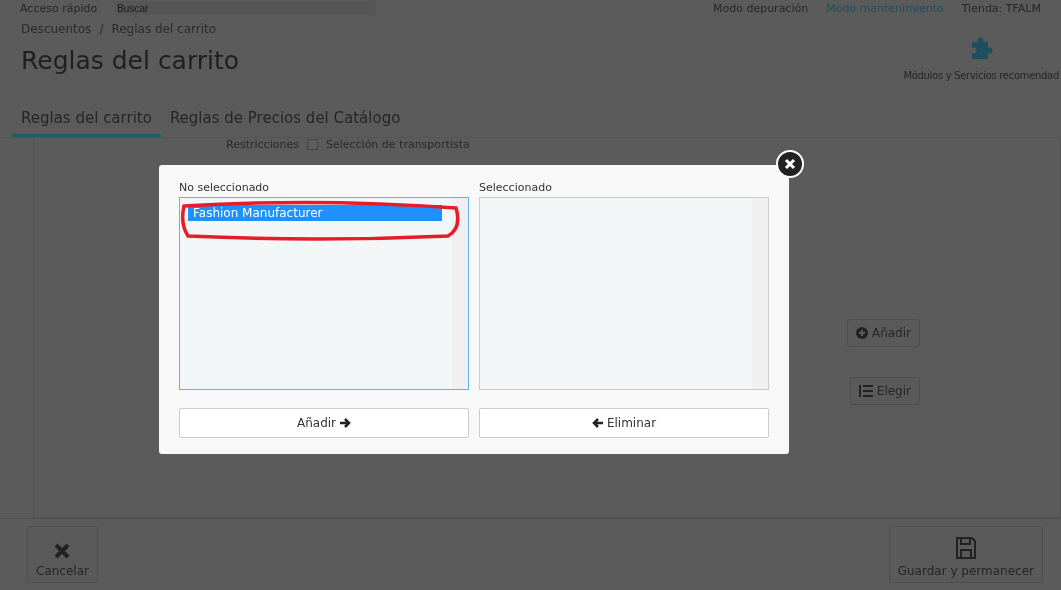  Describe the element at coordinates (130, 60) in the screenshot. I see `page-title: Reglas del carrito` at that location.